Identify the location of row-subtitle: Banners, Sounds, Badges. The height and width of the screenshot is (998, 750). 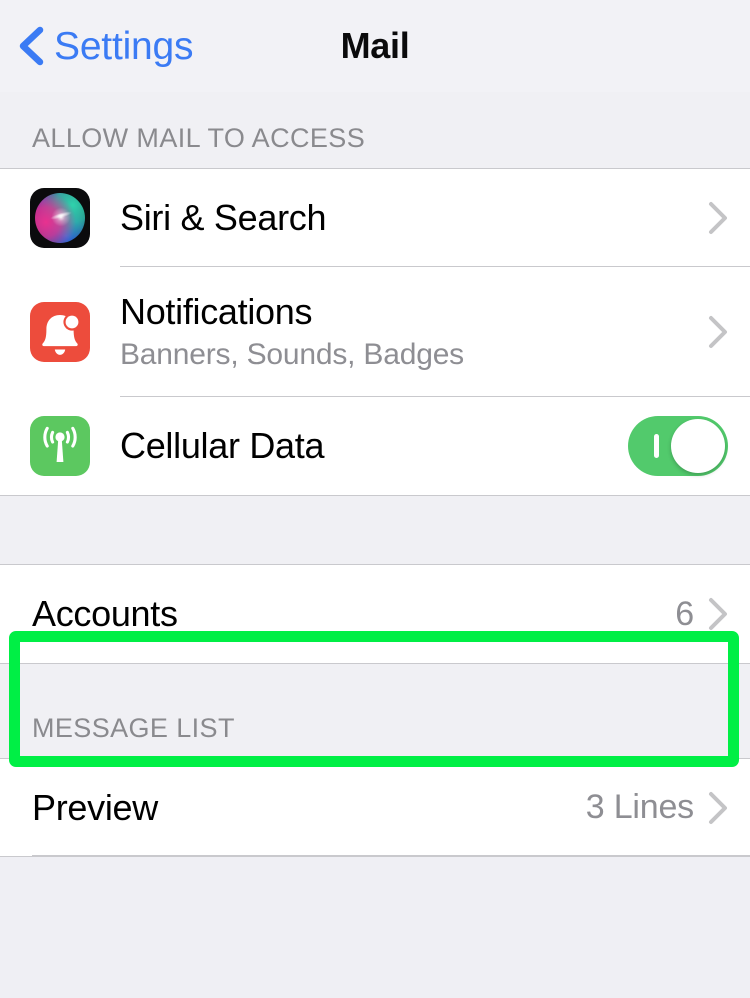
(292, 354).